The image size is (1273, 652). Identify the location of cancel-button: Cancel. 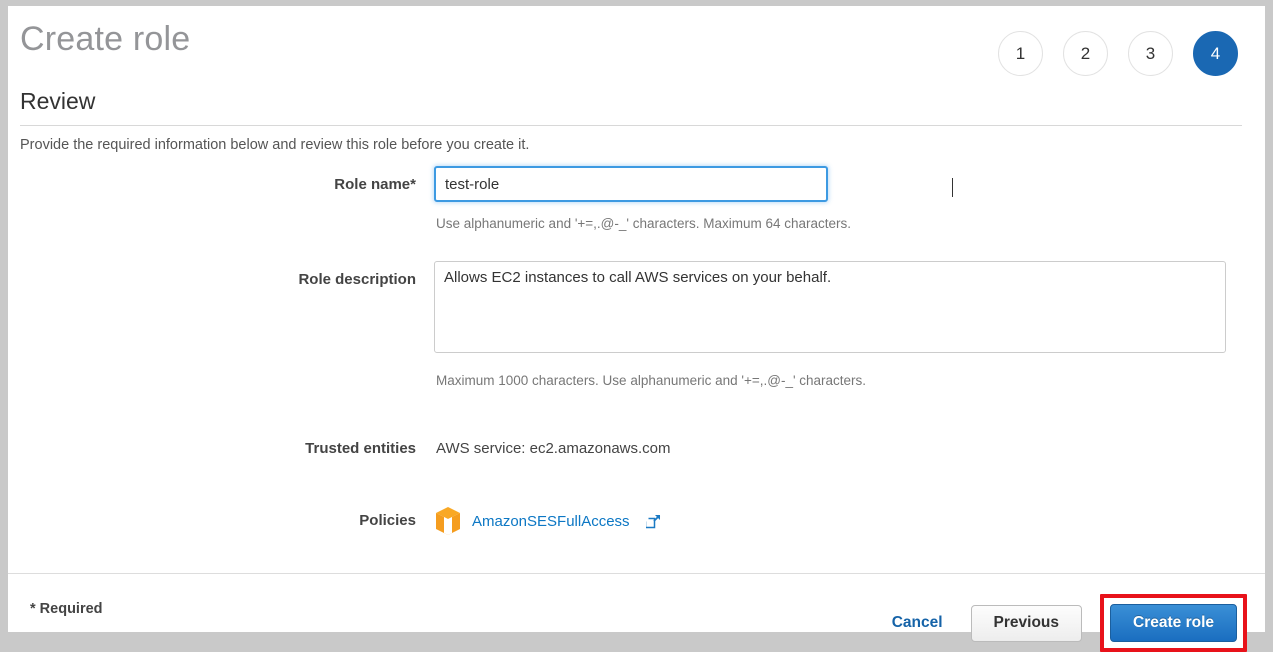
(917, 623).